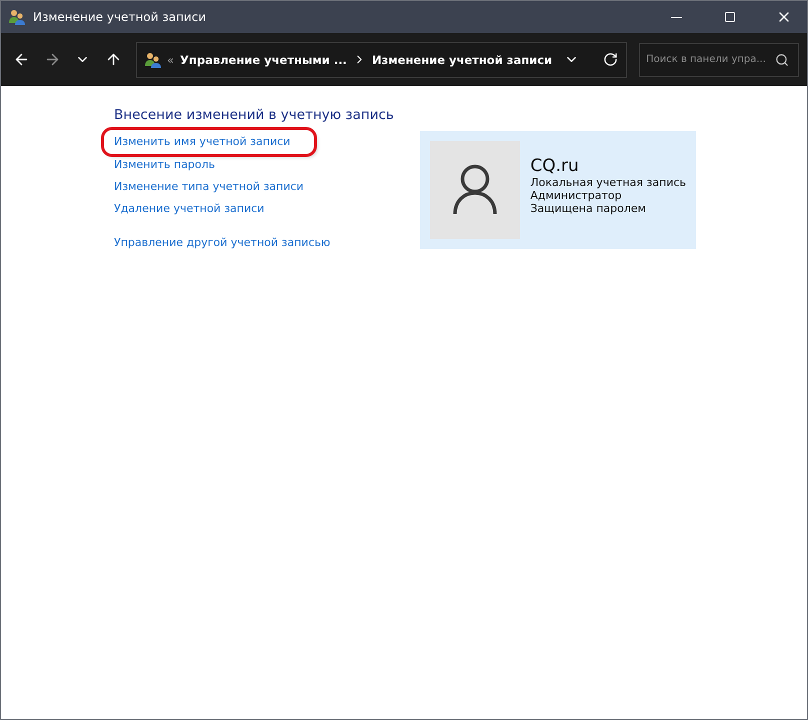 This screenshot has height=720, width=808. Describe the element at coordinates (576, 195) in the screenshot. I see `account-detail: Администратор` at that location.